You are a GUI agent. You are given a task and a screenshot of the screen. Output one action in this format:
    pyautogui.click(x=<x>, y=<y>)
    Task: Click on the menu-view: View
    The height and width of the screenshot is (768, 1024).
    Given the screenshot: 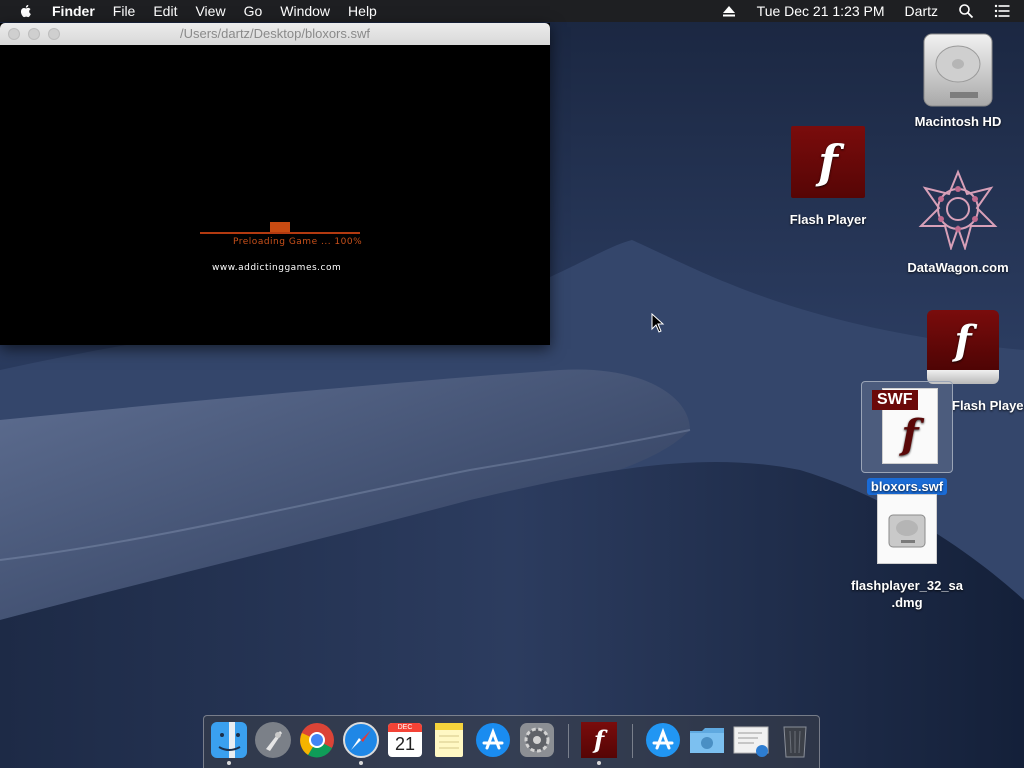 What is the action you would take?
    pyautogui.click(x=210, y=11)
    